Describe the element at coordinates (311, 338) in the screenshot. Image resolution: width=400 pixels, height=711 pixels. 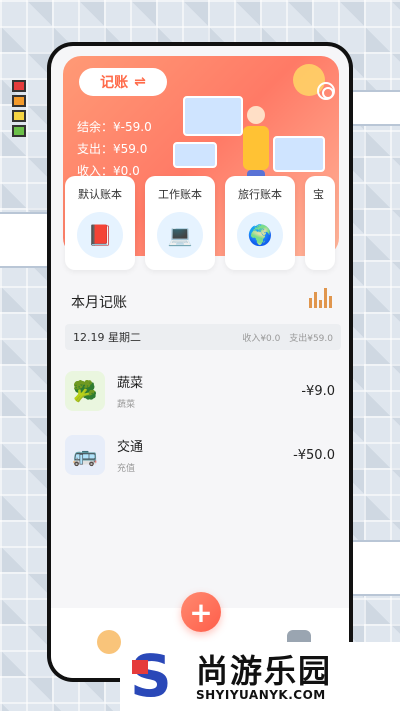
I see `day-expense: 支出¥59.0` at that location.